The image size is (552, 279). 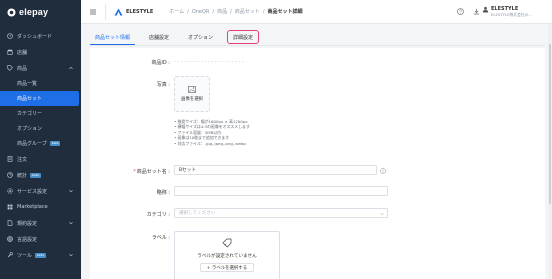 What do you see at coordinates (192, 89) in the screenshot?
I see `image-icon` at bounding box center [192, 89].